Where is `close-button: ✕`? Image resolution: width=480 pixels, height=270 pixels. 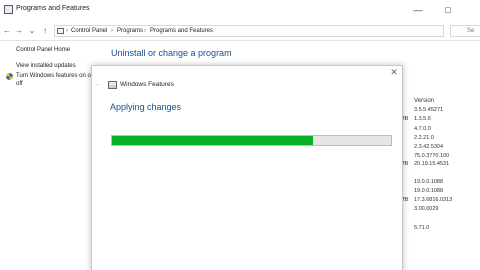
close-button: ✕ is located at coordinates (394, 72).